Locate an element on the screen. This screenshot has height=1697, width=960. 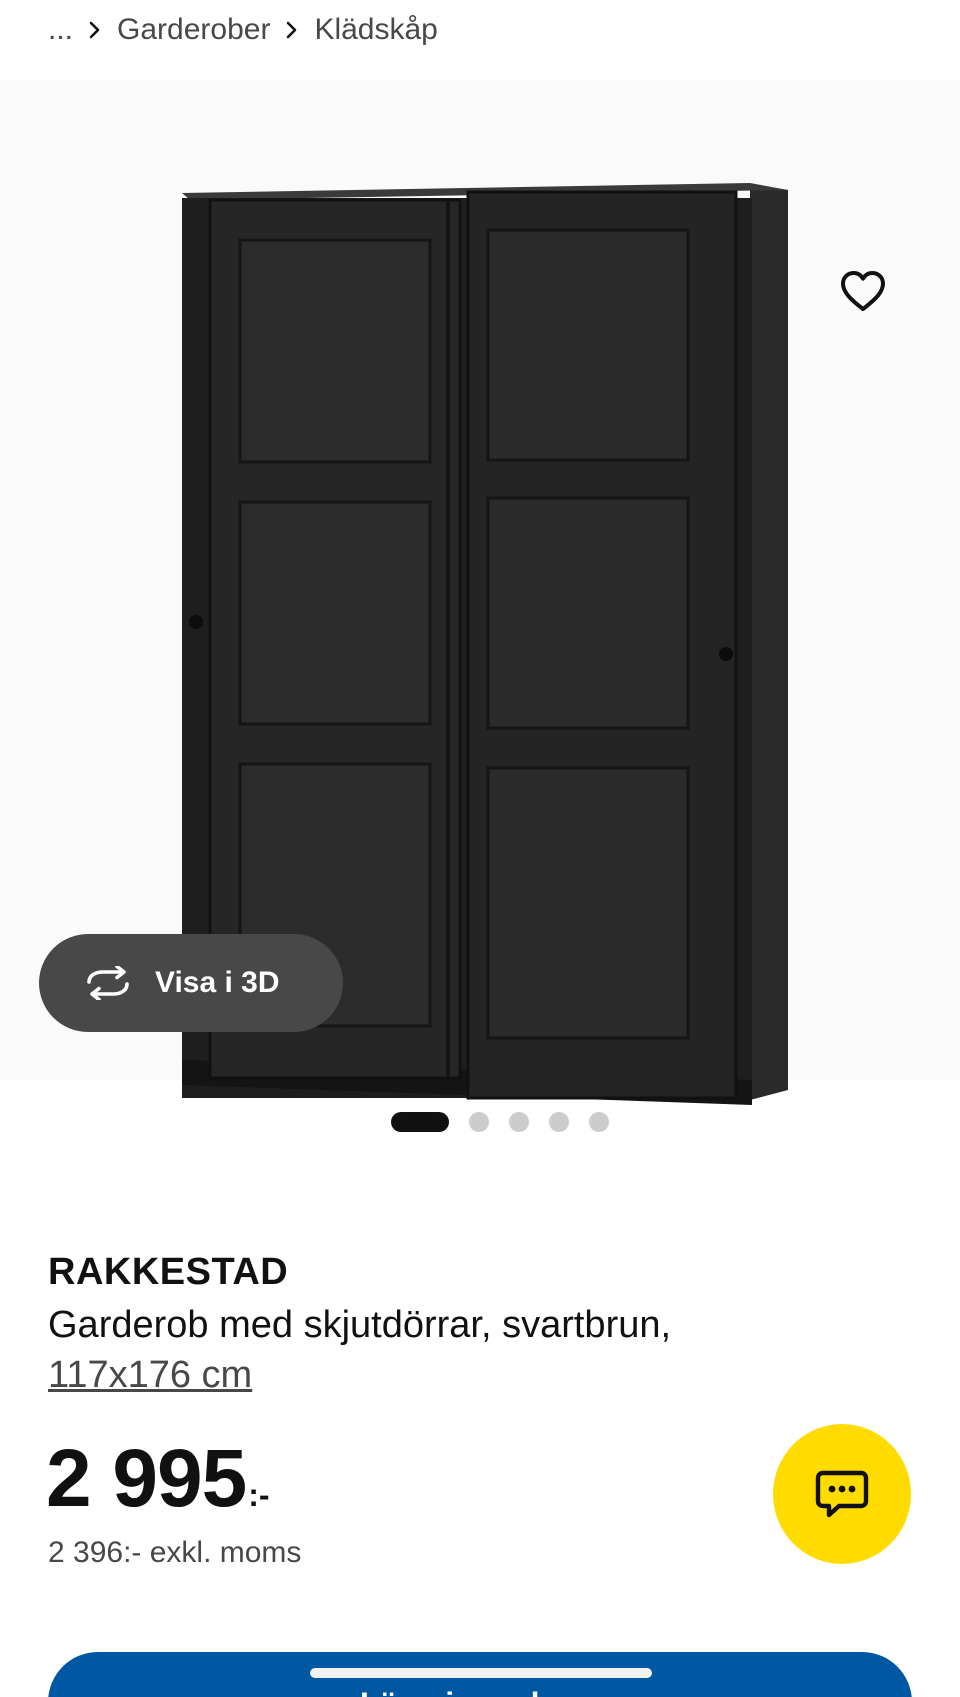
favorite-button is located at coordinates (863, 291).